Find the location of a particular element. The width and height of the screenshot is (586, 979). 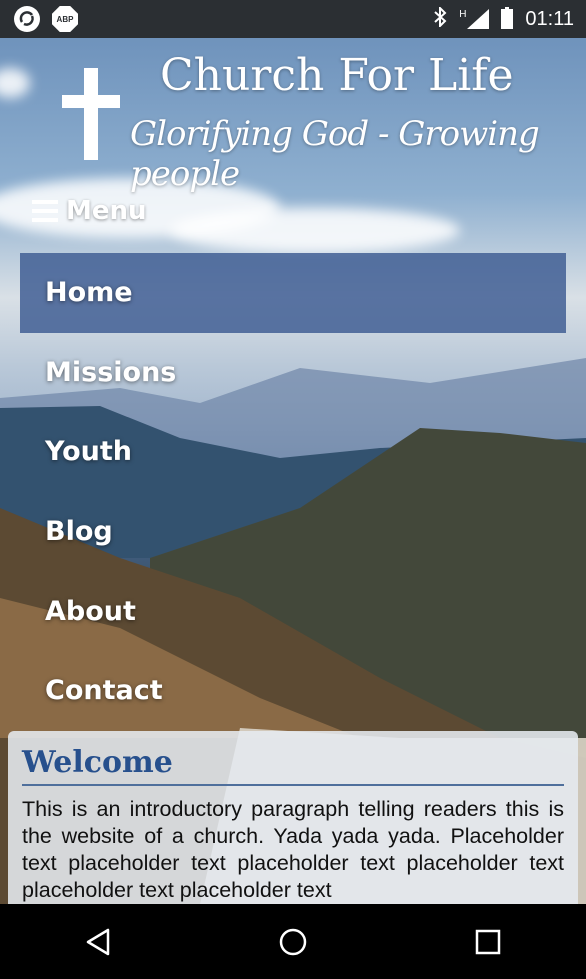

nav-item-home: Home is located at coordinates (293, 293).